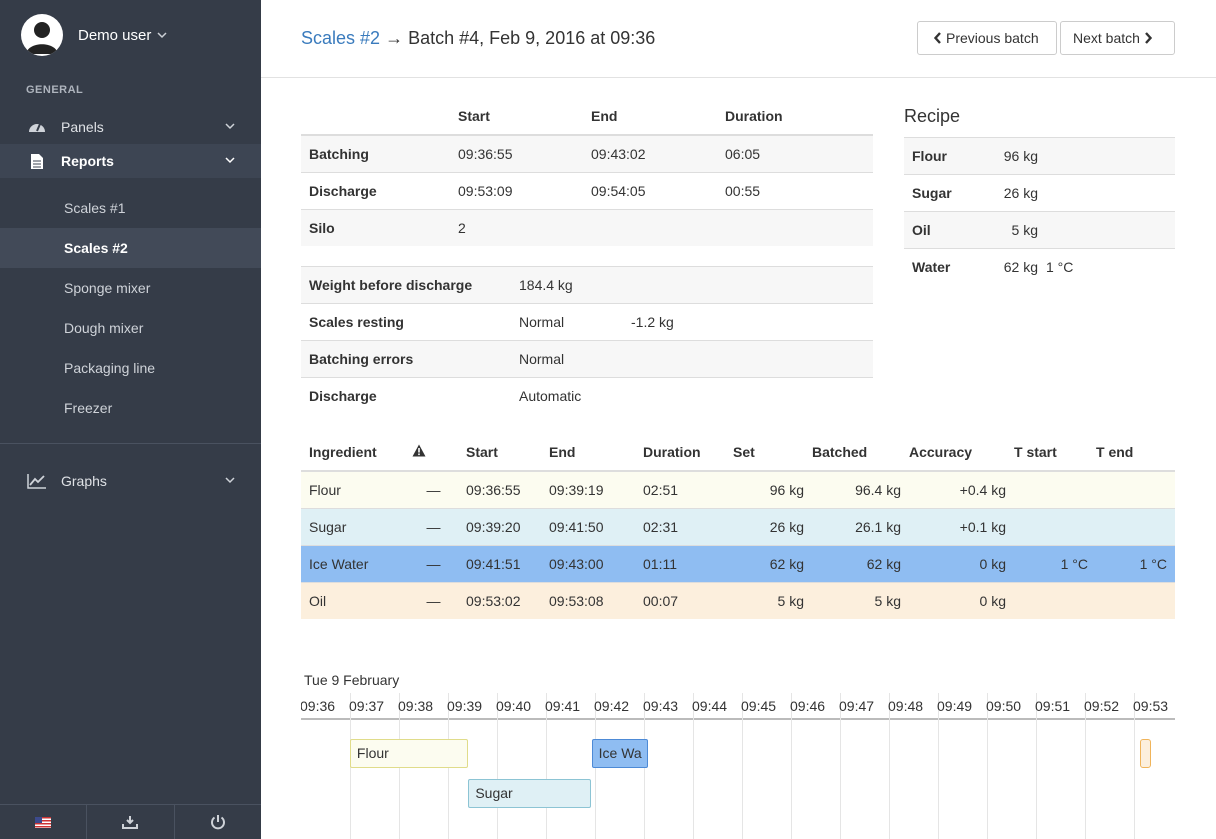 The image size is (1216, 839). I want to click on cell-end: 09:41:50, so click(596, 526).